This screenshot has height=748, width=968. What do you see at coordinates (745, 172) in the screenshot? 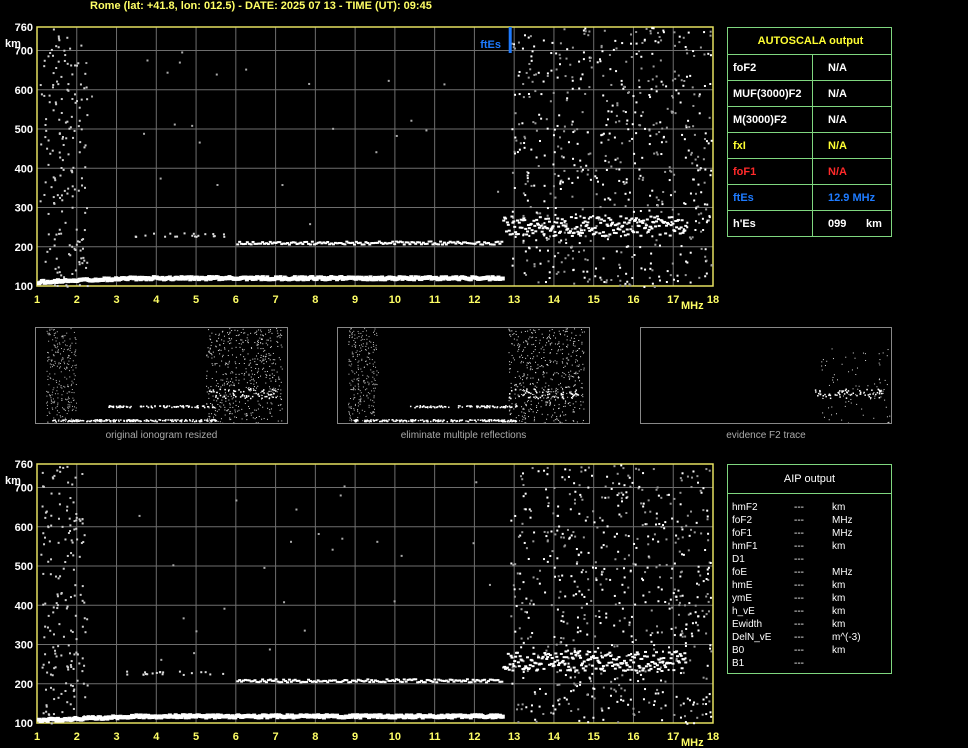
I see `autoscala-label: foF1` at bounding box center [745, 172].